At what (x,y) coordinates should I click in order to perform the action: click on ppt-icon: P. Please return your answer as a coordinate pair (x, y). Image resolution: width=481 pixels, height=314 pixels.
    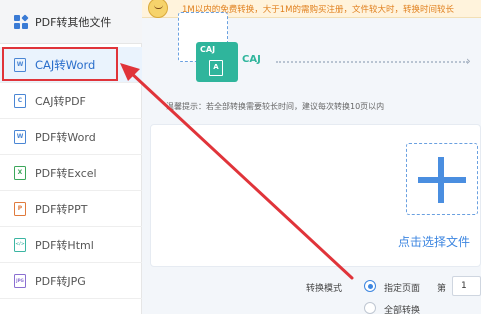
    Looking at the image, I should click on (20, 208).